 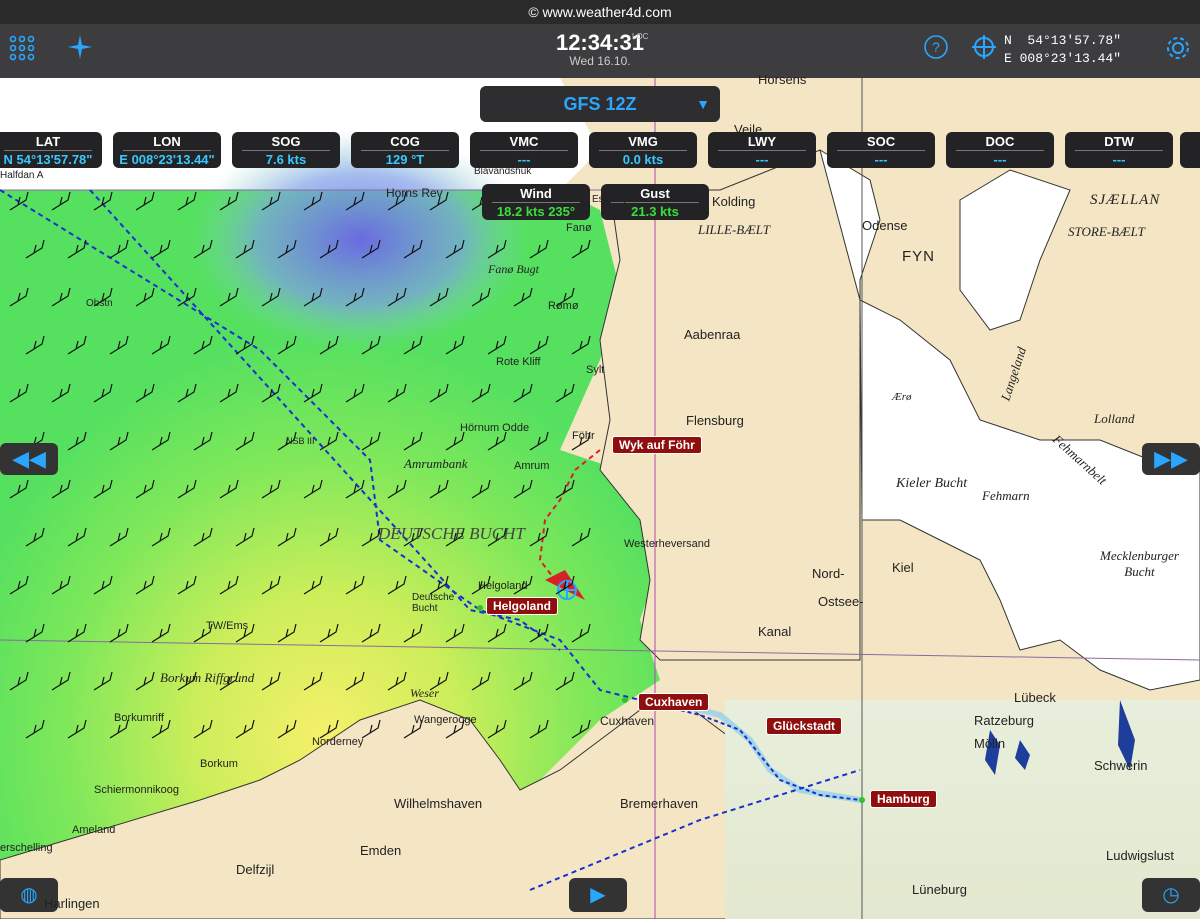 I want to click on instrument-lwy: LWY ---, so click(x=762, y=150).